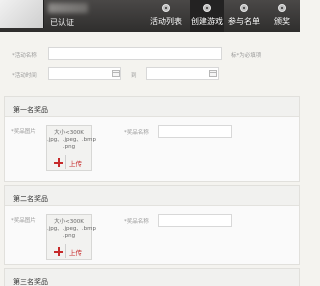 The height and width of the screenshot is (286, 320). What do you see at coordinates (22, 14) in the screenshot?
I see `avatar` at bounding box center [22, 14].